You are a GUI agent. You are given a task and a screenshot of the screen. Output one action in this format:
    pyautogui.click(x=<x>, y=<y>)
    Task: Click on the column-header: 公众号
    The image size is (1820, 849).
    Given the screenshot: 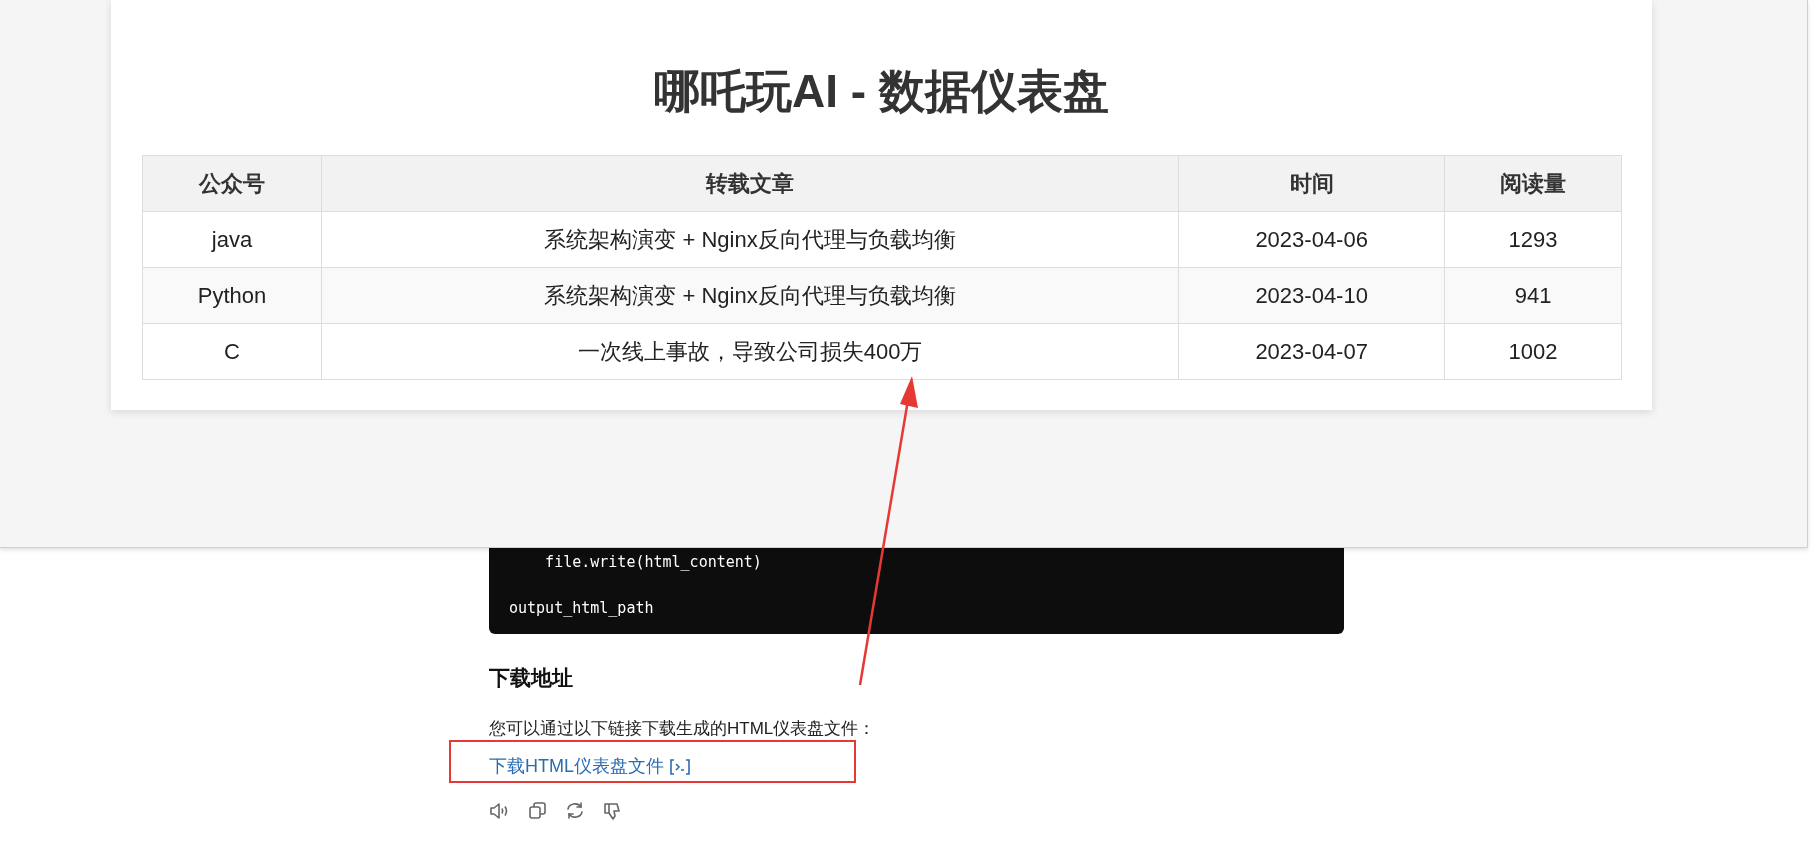 What is the action you would take?
    pyautogui.click(x=232, y=183)
    